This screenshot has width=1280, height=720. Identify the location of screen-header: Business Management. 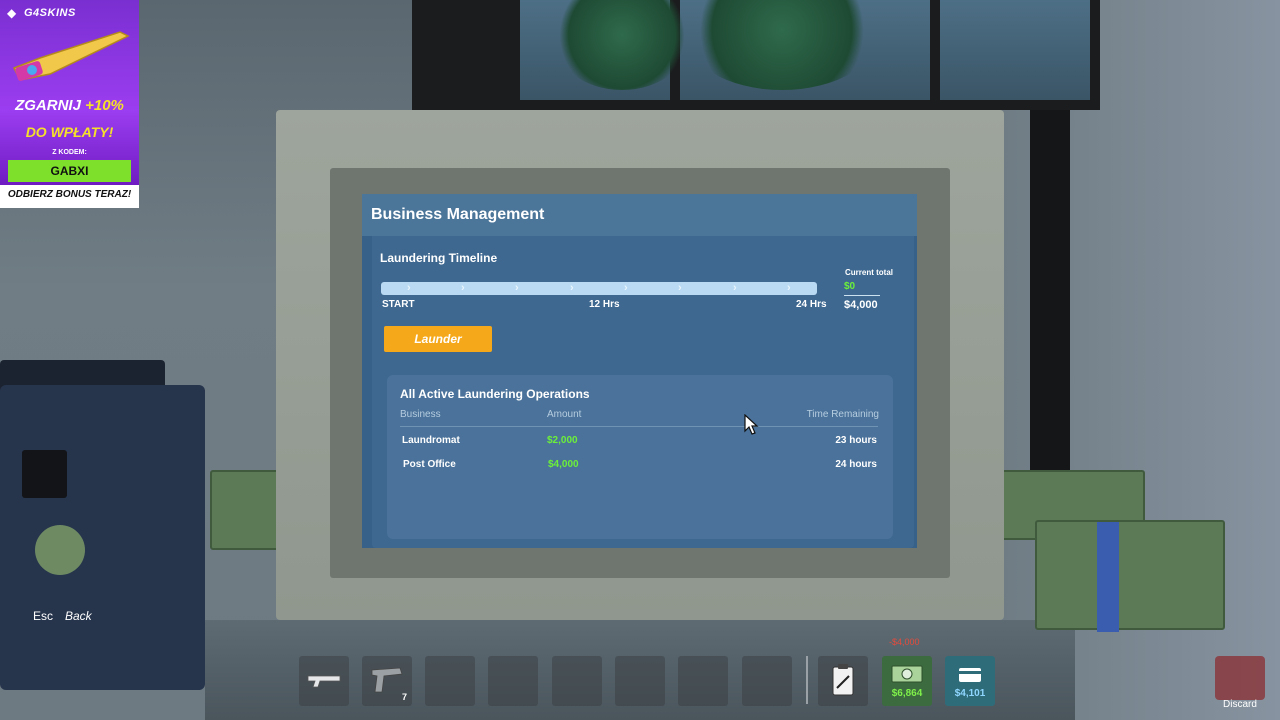
(639, 215).